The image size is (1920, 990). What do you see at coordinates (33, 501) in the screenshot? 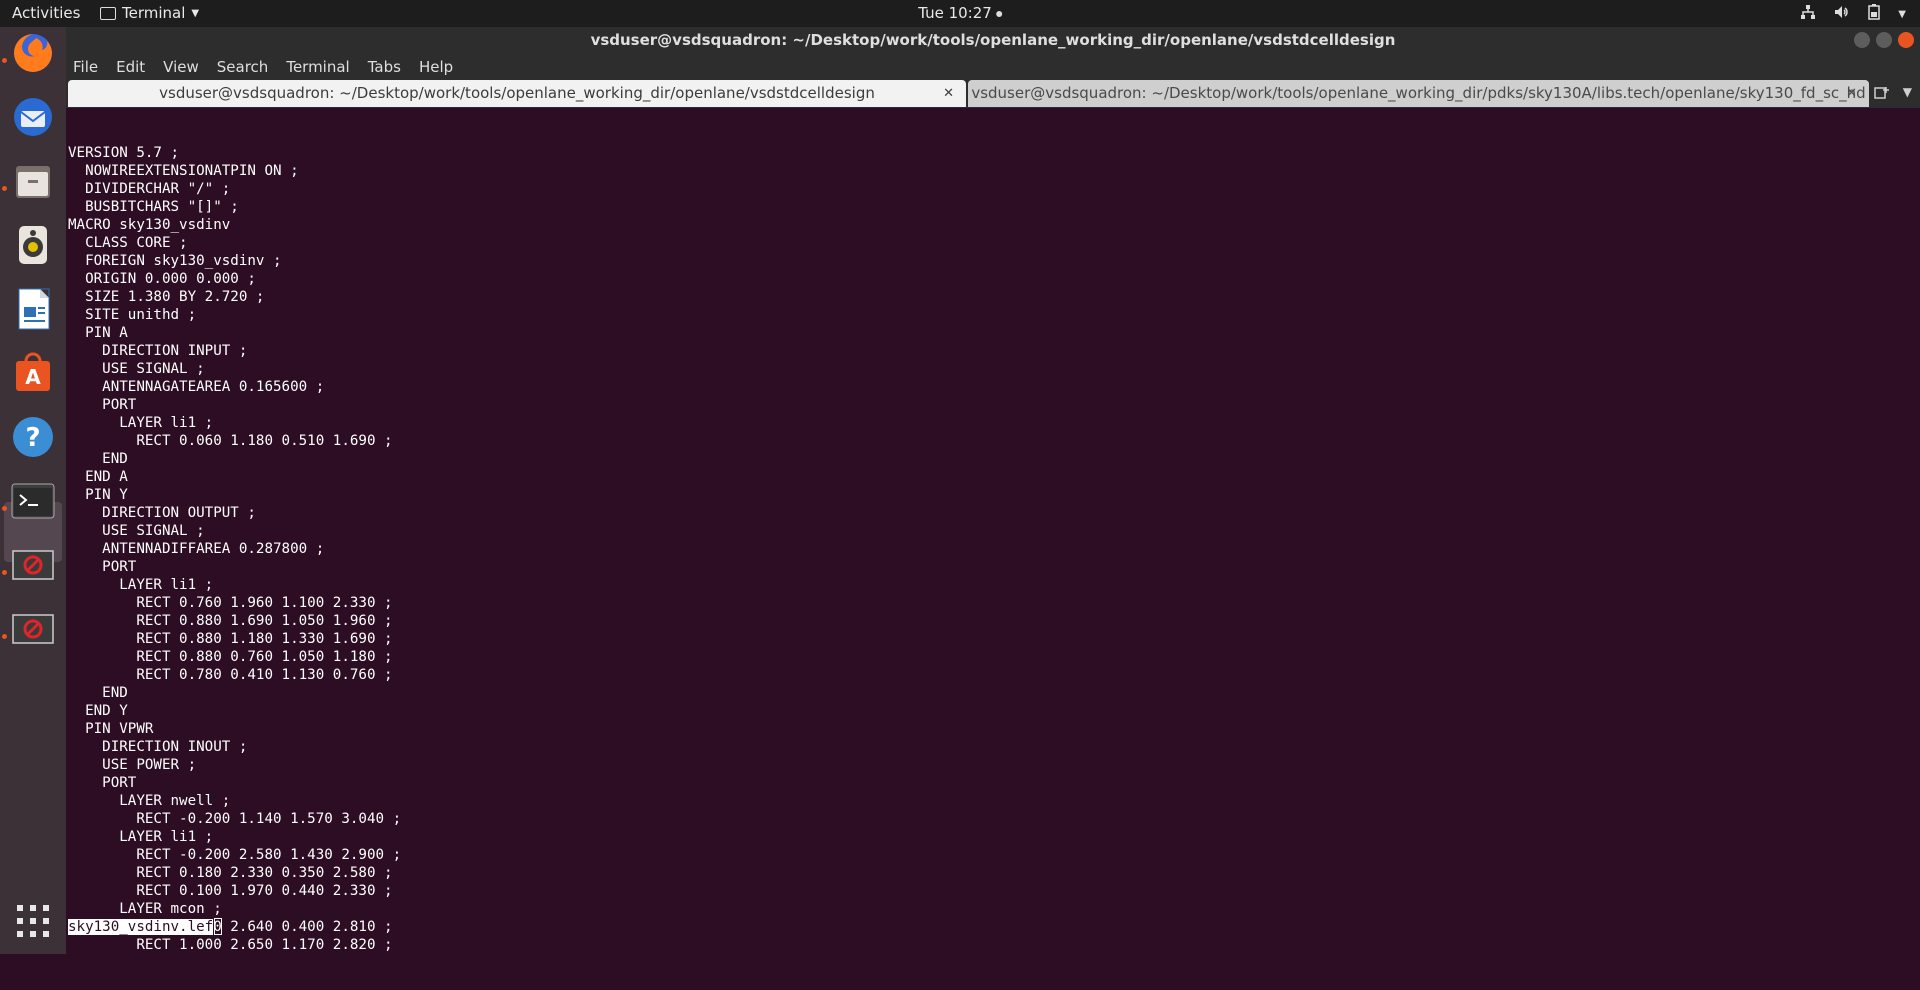
I see `terminal-icon` at bounding box center [33, 501].